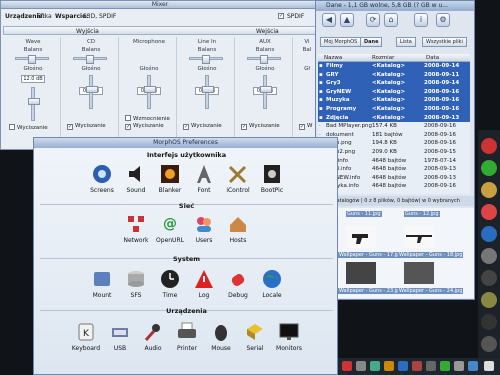 Image resolution: width=500 pixels, height=375 pixels. Describe the element at coordinates (221, 336) in the screenshot. I see `pref-mouse: Mouse` at that location.